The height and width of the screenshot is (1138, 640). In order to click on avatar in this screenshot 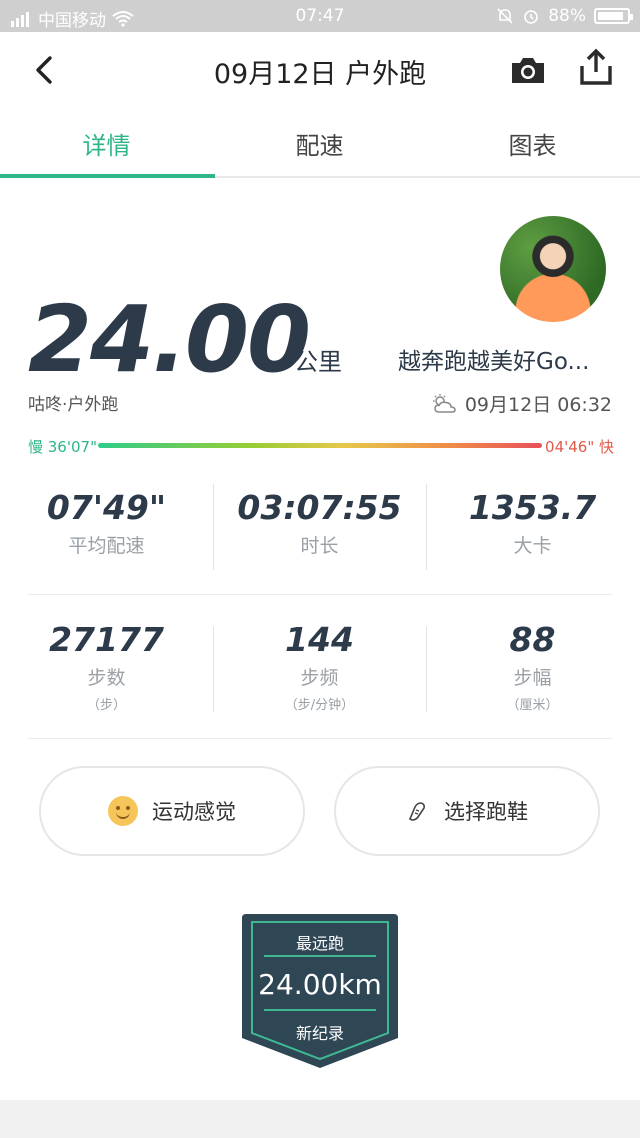, I will do `click(553, 269)`.